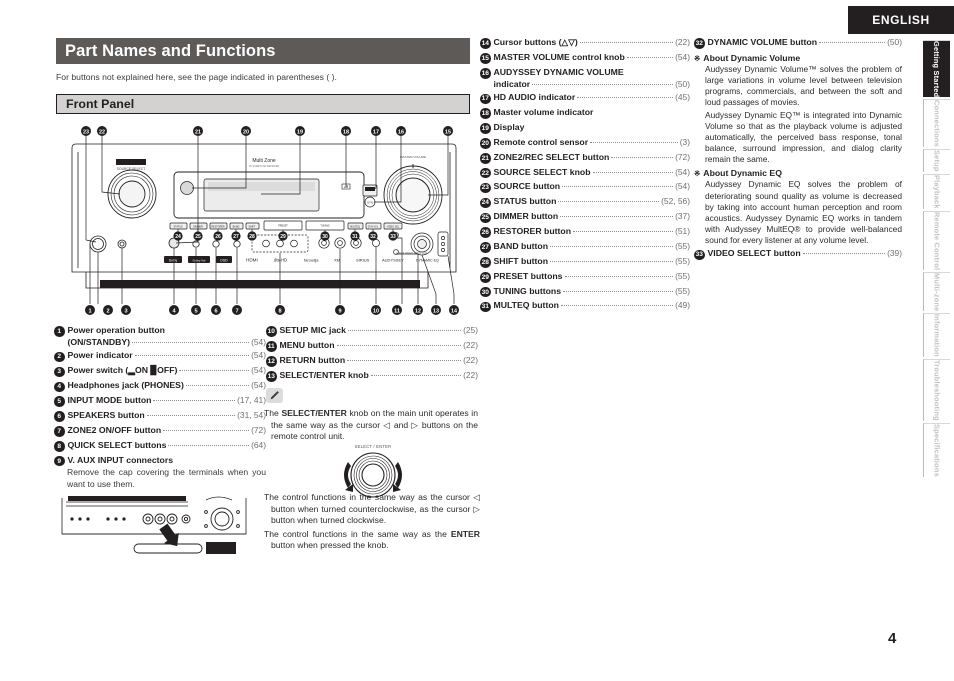  What do you see at coordinates (251, 400) in the screenshot?
I see `page-ref: (17, 41)` at bounding box center [251, 400].